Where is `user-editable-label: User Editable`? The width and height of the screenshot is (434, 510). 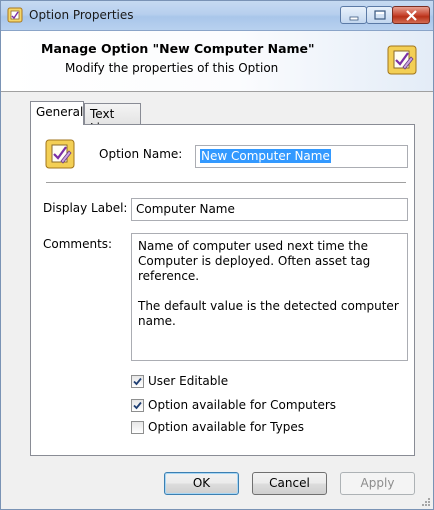
user-editable-label: User Editable is located at coordinates (188, 381).